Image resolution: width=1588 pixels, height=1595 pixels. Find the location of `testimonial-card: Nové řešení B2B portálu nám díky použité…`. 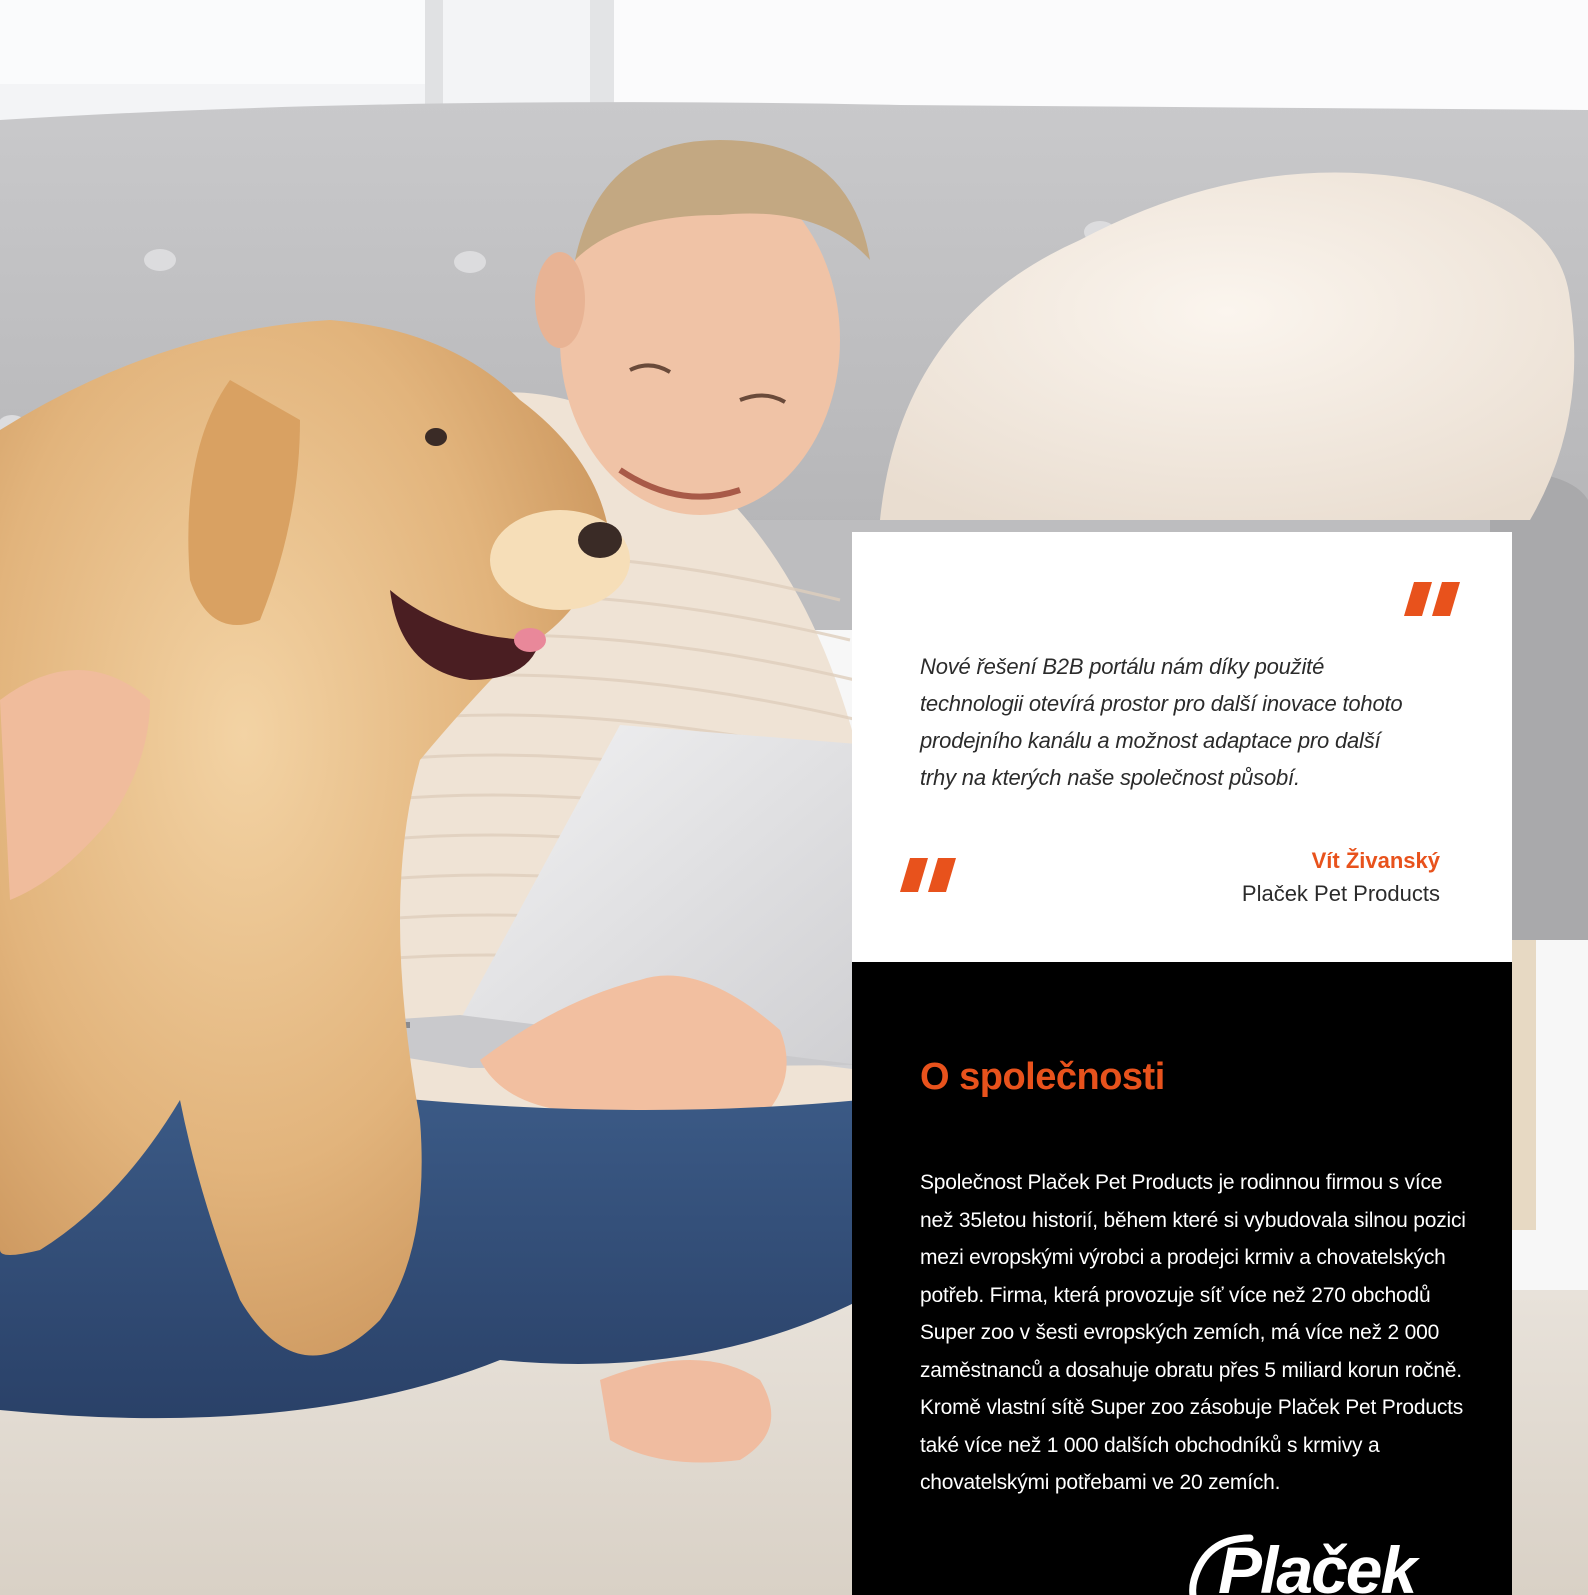

testimonial-card: Nové řešení B2B portálu nám díky použité… is located at coordinates (1182, 747).